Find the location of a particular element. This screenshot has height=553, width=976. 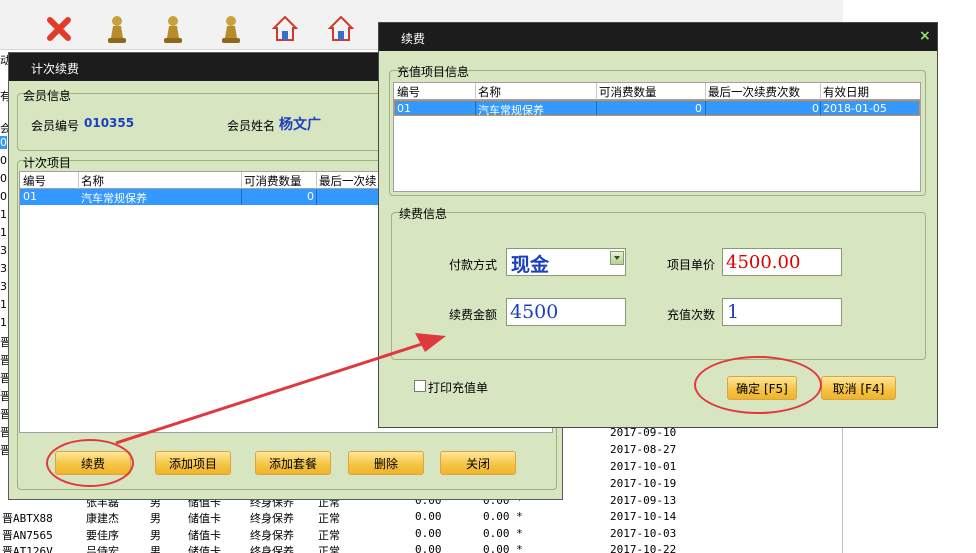

pay-method-label: 付款方式 is located at coordinates (473, 265).